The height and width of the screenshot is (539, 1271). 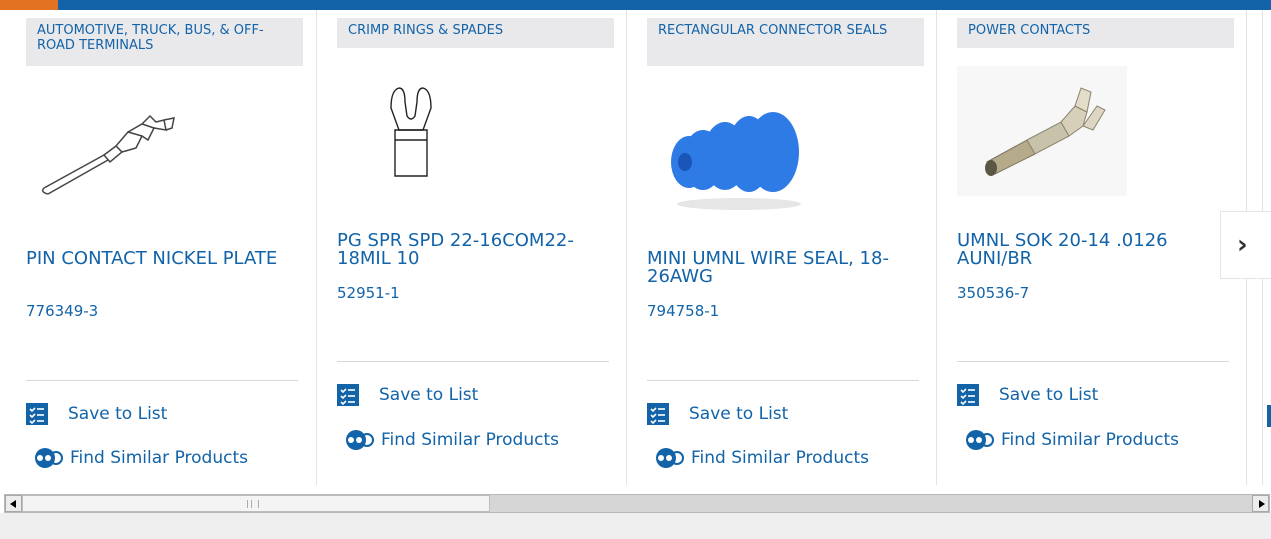 I want to click on top-accent-bar, so click(x=635, y=5).